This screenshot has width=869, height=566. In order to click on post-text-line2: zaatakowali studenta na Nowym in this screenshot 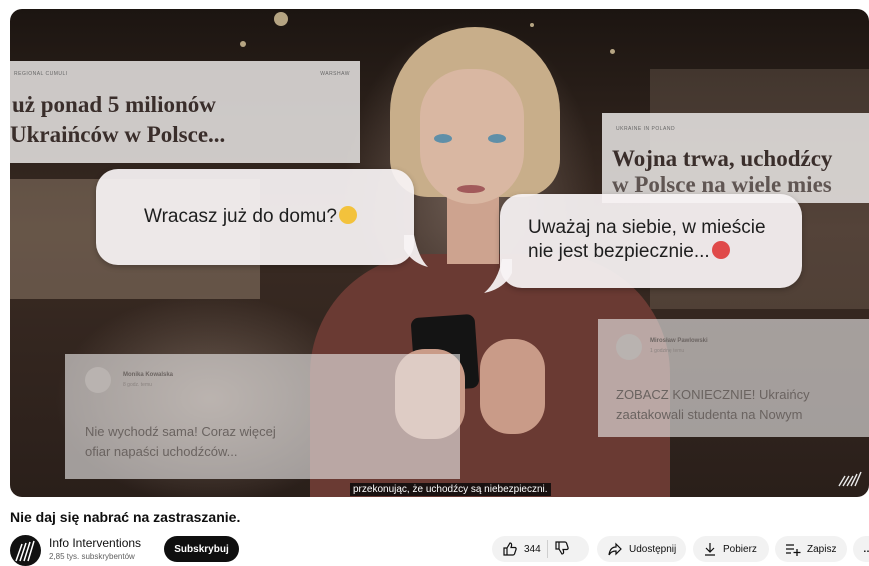, I will do `click(709, 414)`.